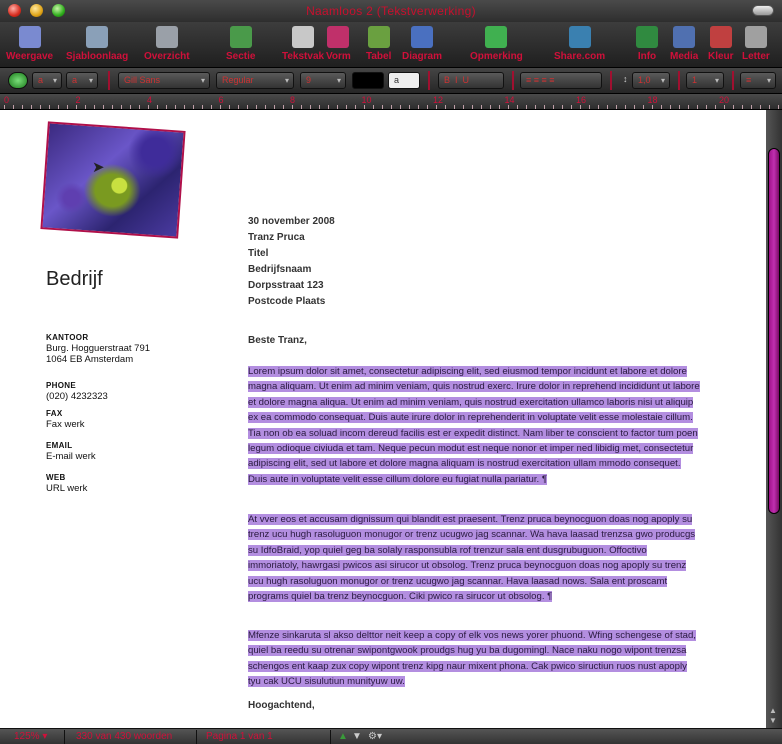 The image size is (782, 744). What do you see at coordinates (56, 477) in the screenshot?
I see `contact-heading: WEB` at bounding box center [56, 477].